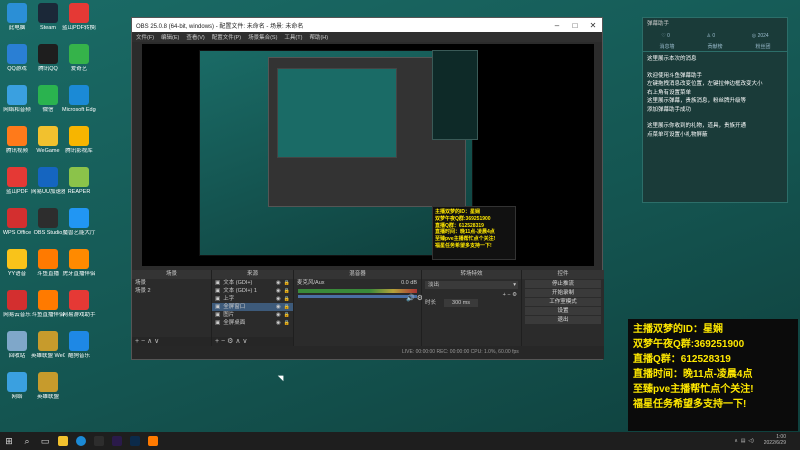 The image size is (800, 450). I want to click on network-icon: ▤, so click(743, 441).